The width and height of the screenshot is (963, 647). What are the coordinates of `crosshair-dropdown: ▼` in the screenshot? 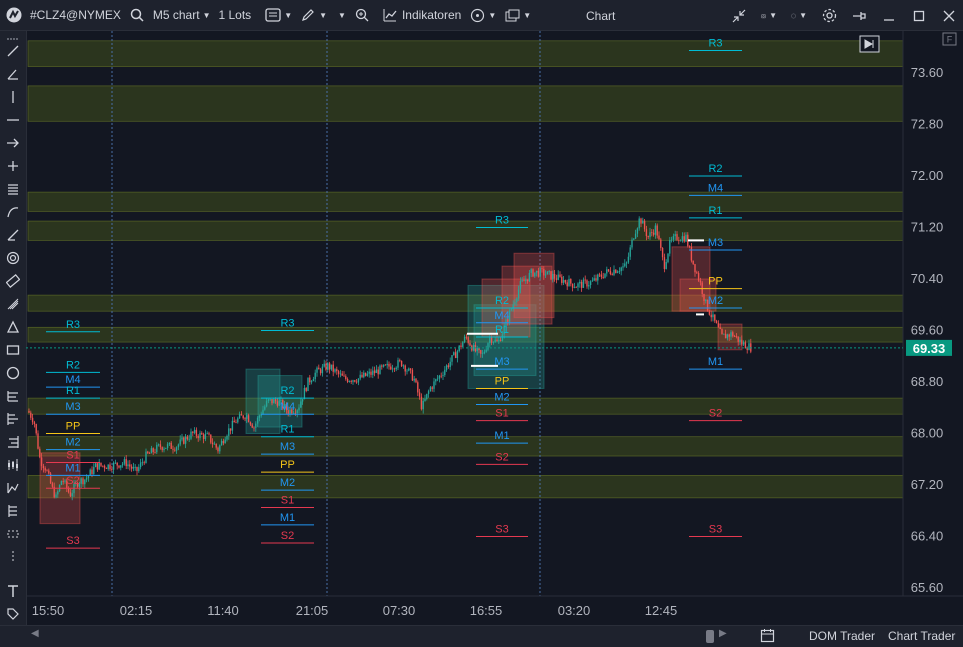 It's located at (482, 15).